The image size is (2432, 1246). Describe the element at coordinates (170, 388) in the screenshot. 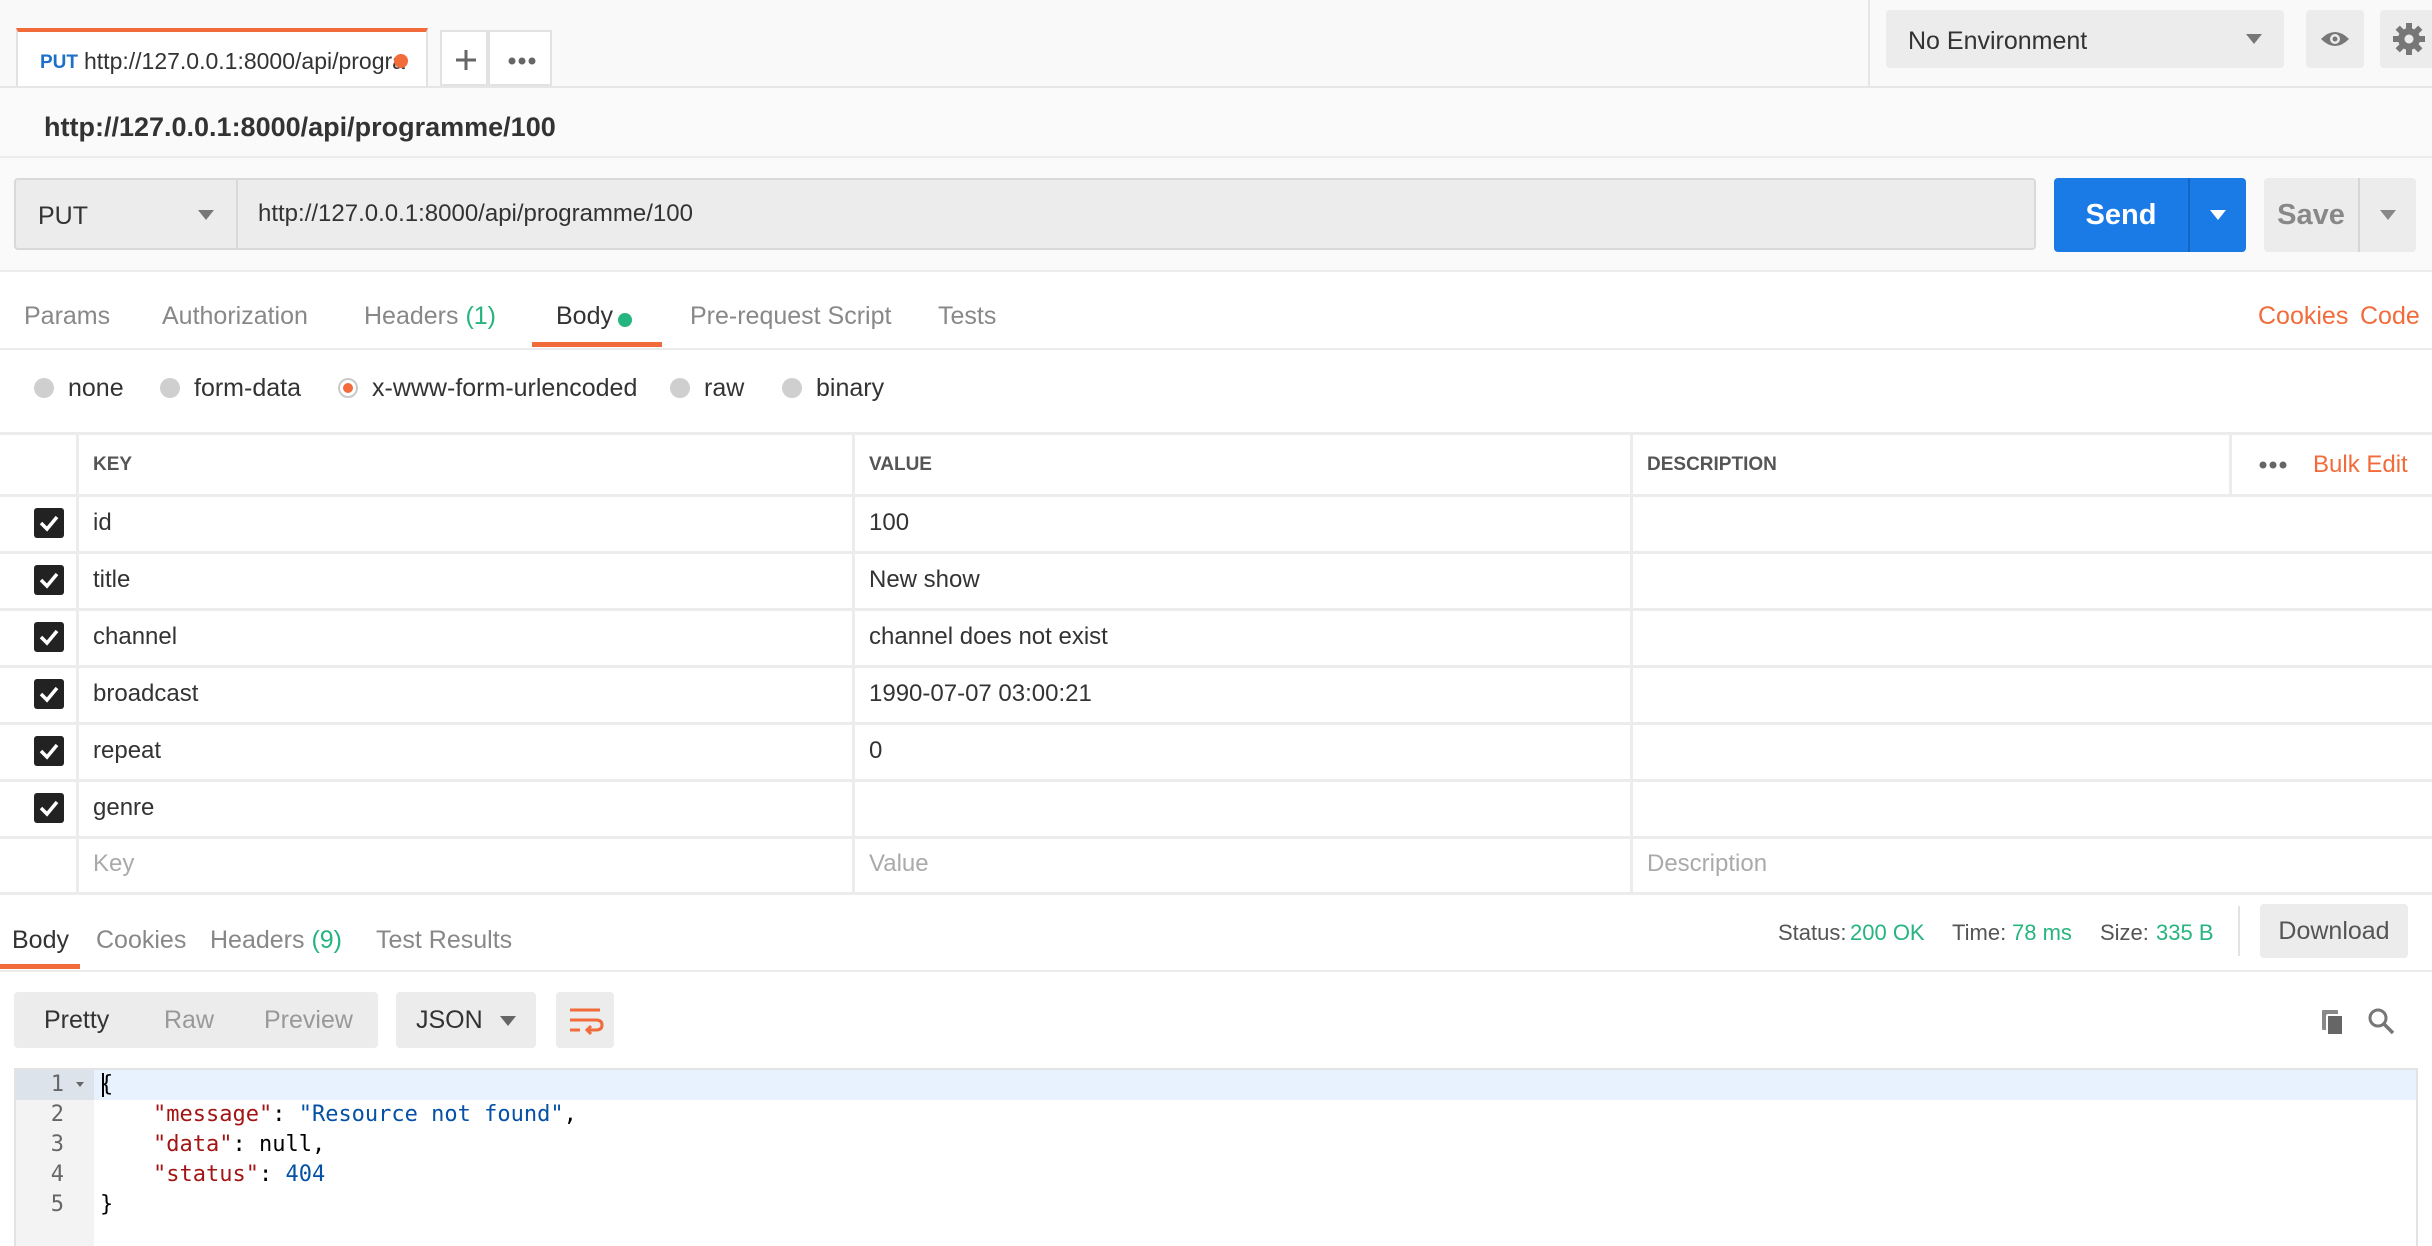

I see `radio-form-data` at that location.